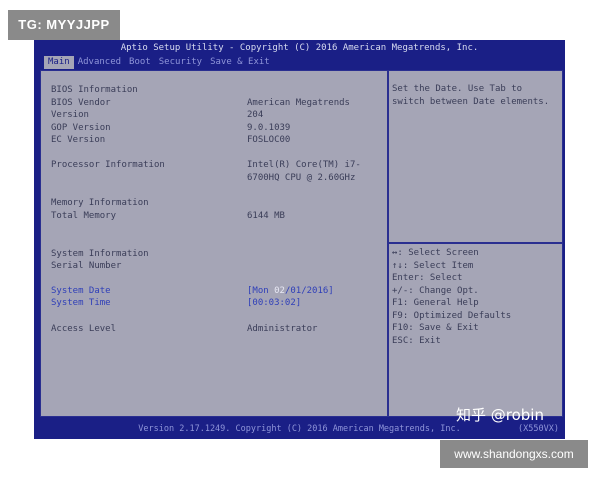 This screenshot has width=600, height=480. I want to click on key-hint-change-opt: +/-: Change Opt., so click(435, 291).